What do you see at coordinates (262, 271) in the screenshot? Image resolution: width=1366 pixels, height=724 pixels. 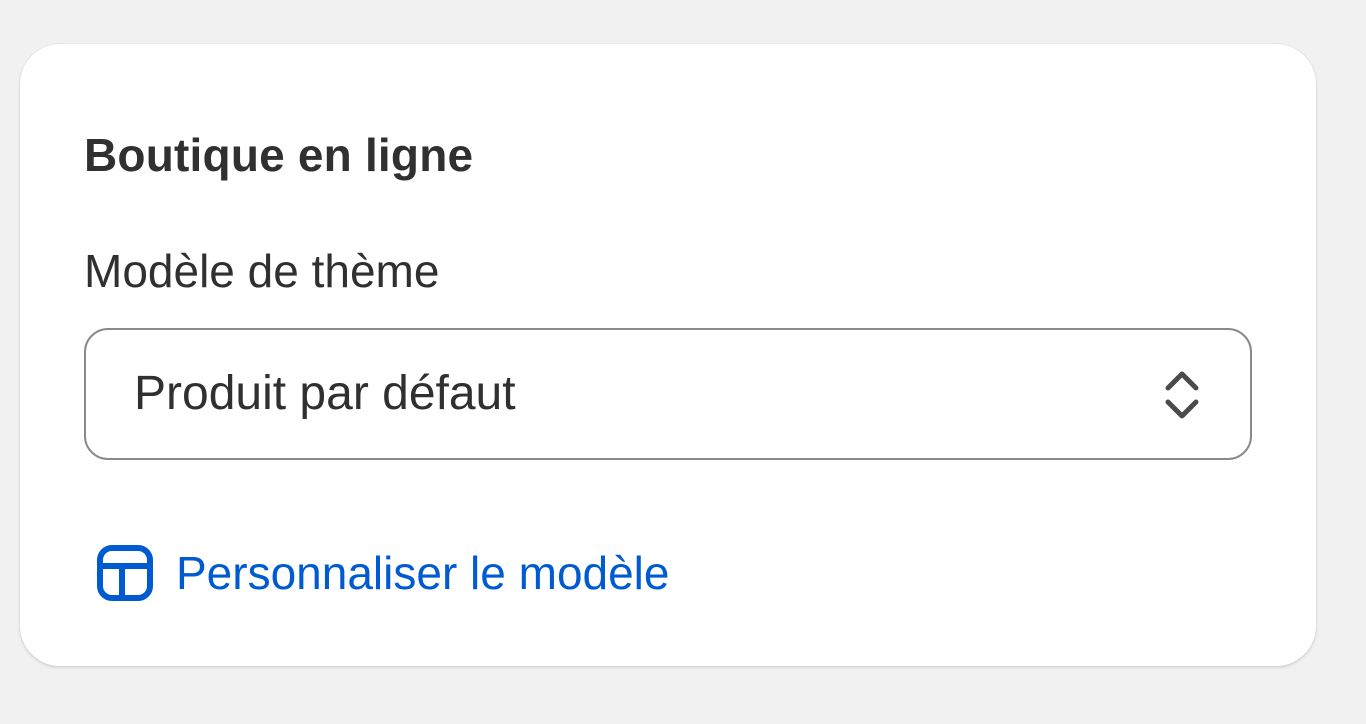 I see `theme-template-label: Modèle de thème` at bounding box center [262, 271].